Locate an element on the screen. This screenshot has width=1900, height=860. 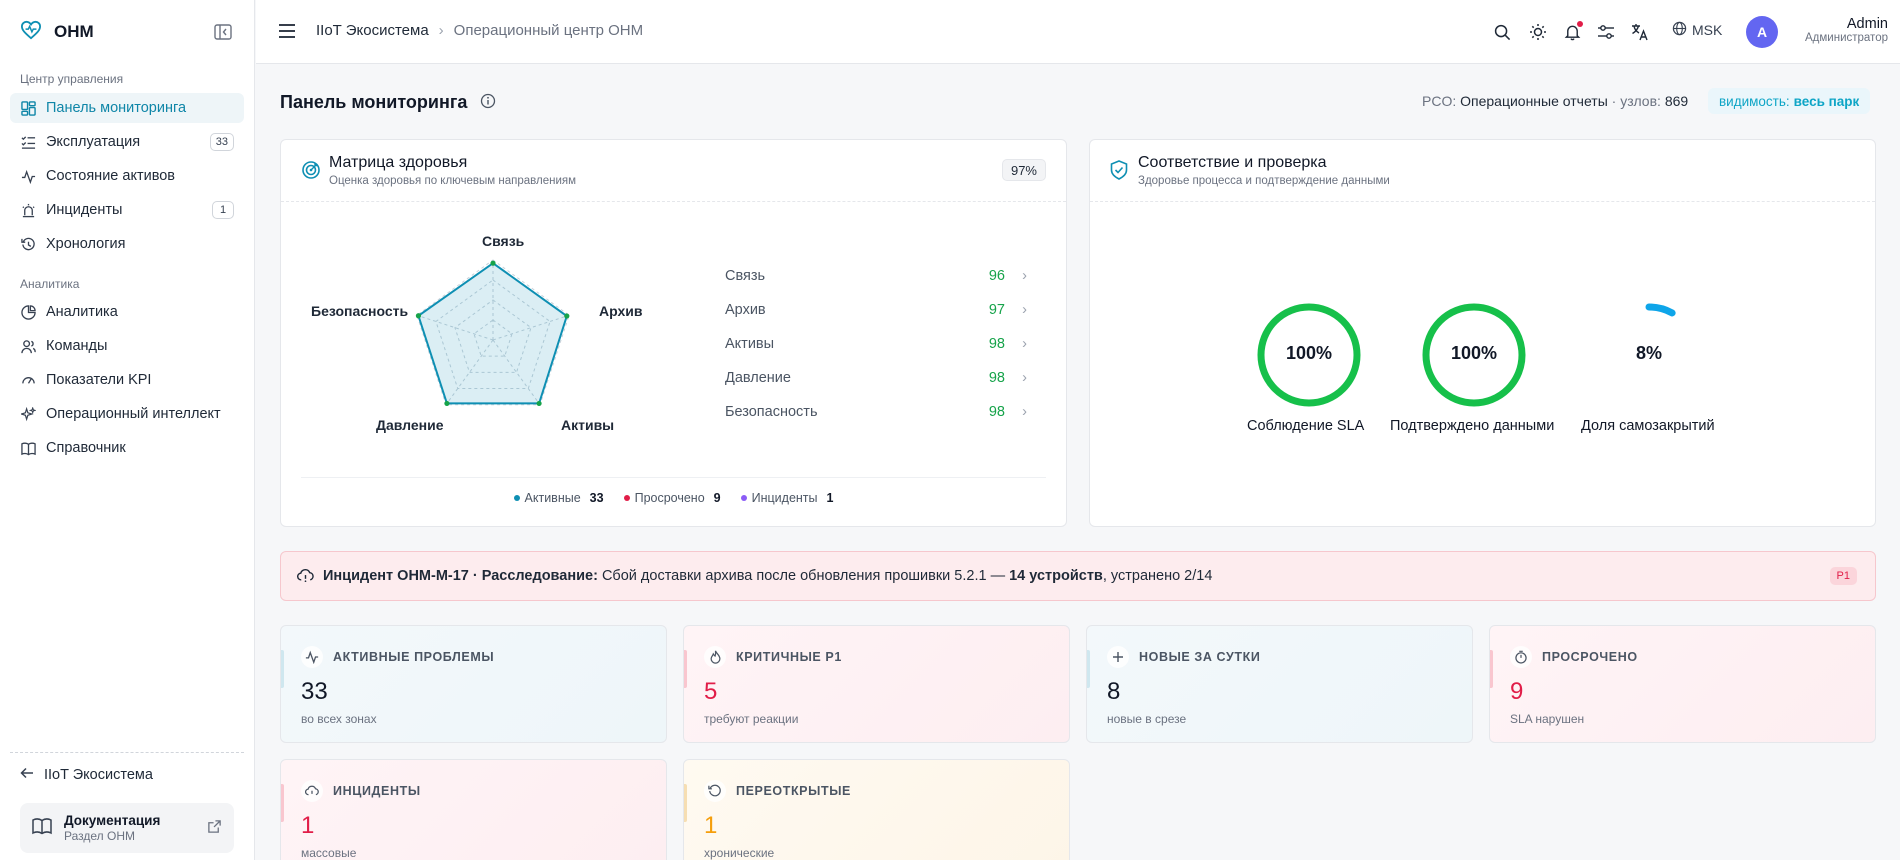
visibility-badge: видимость: весь парк is located at coordinates (1789, 101).